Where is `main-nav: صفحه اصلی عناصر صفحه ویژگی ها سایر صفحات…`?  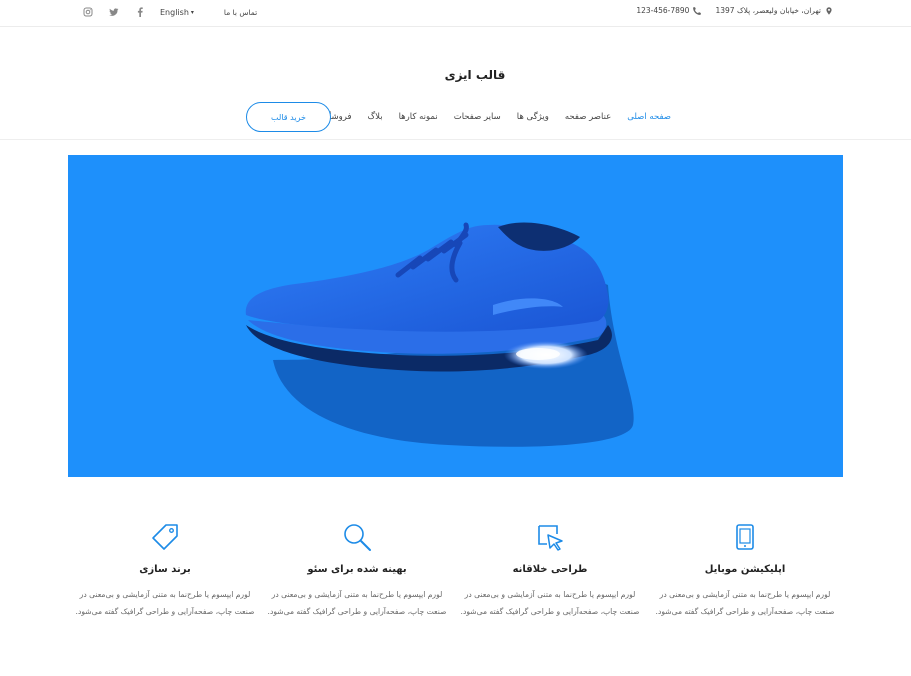 main-nav: صفحه اصلی عناصر صفحه ویژگی ها سایر صفحات… is located at coordinates (495, 117).